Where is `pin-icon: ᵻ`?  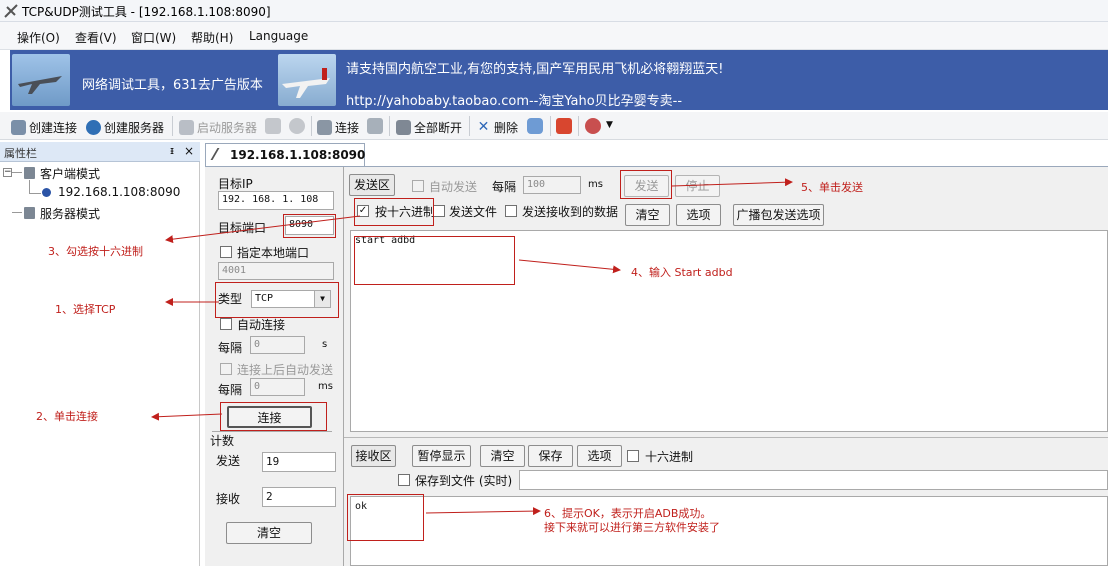
pin-icon: ᵻ is located at coordinates (172, 150).